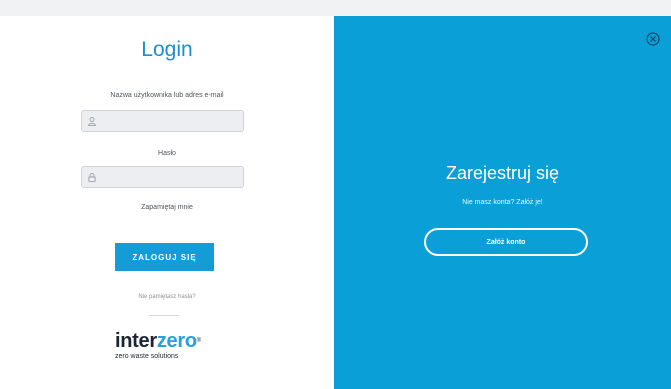 This screenshot has width=671, height=389. I want to click on interzero-logo: interzero® zero waste solutions, so click(175, 345).